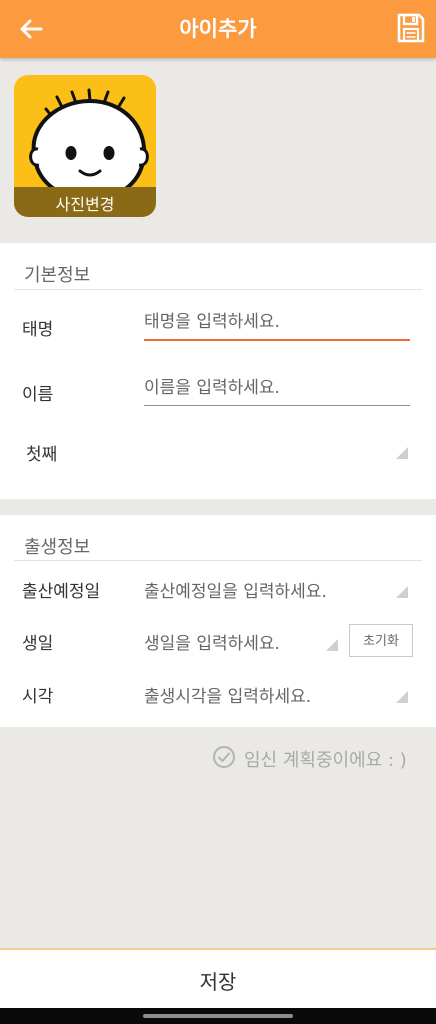  I want to click on floppy-disk-icon, so click(411, 28).